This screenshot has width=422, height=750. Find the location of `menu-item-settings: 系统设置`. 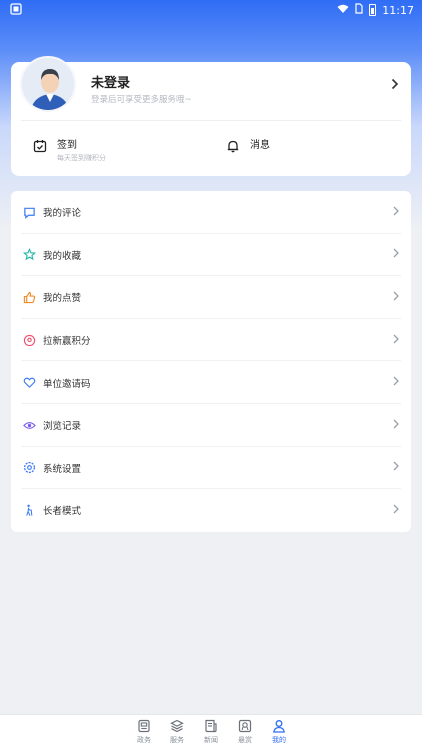

menu-item-settings: 系统设置 is located at coordinates (211, 468).